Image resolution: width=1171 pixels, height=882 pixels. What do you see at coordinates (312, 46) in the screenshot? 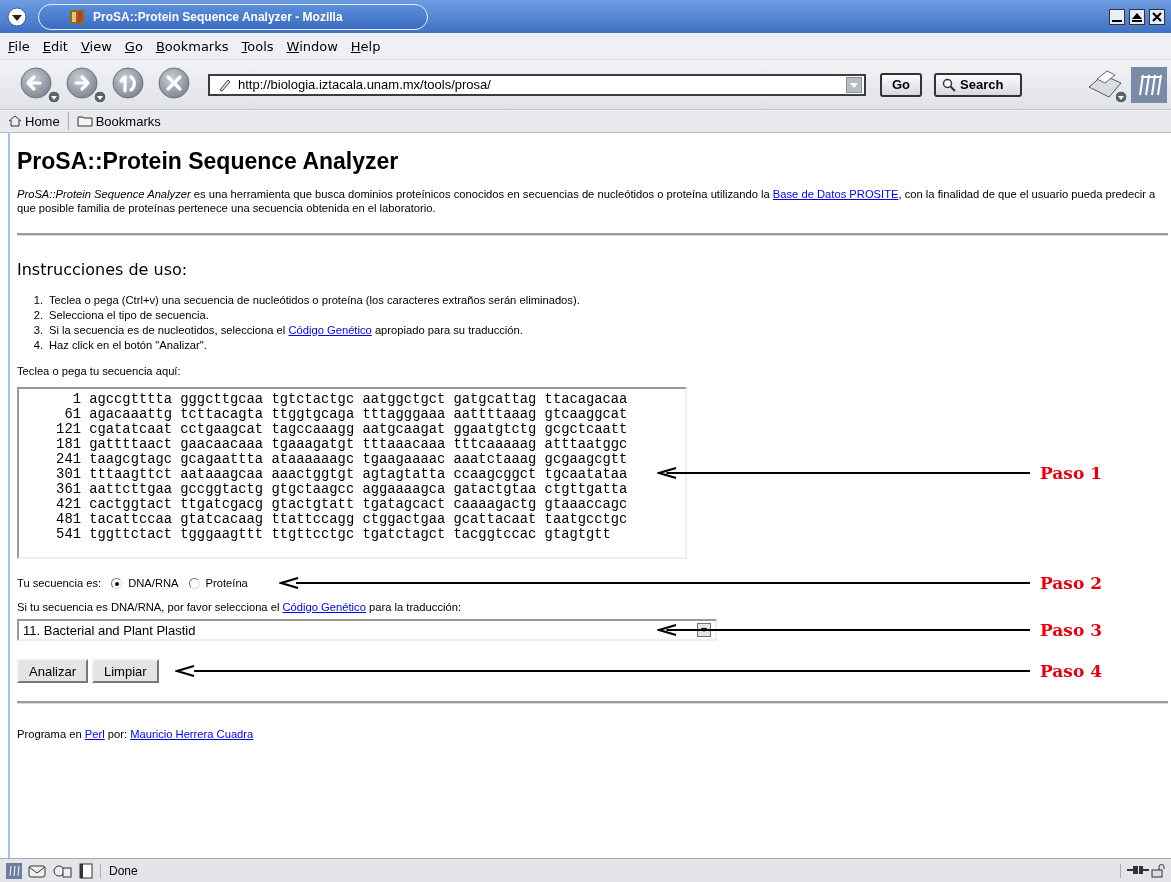
I see `menu-item: Window` at bounding box center [312, 46].